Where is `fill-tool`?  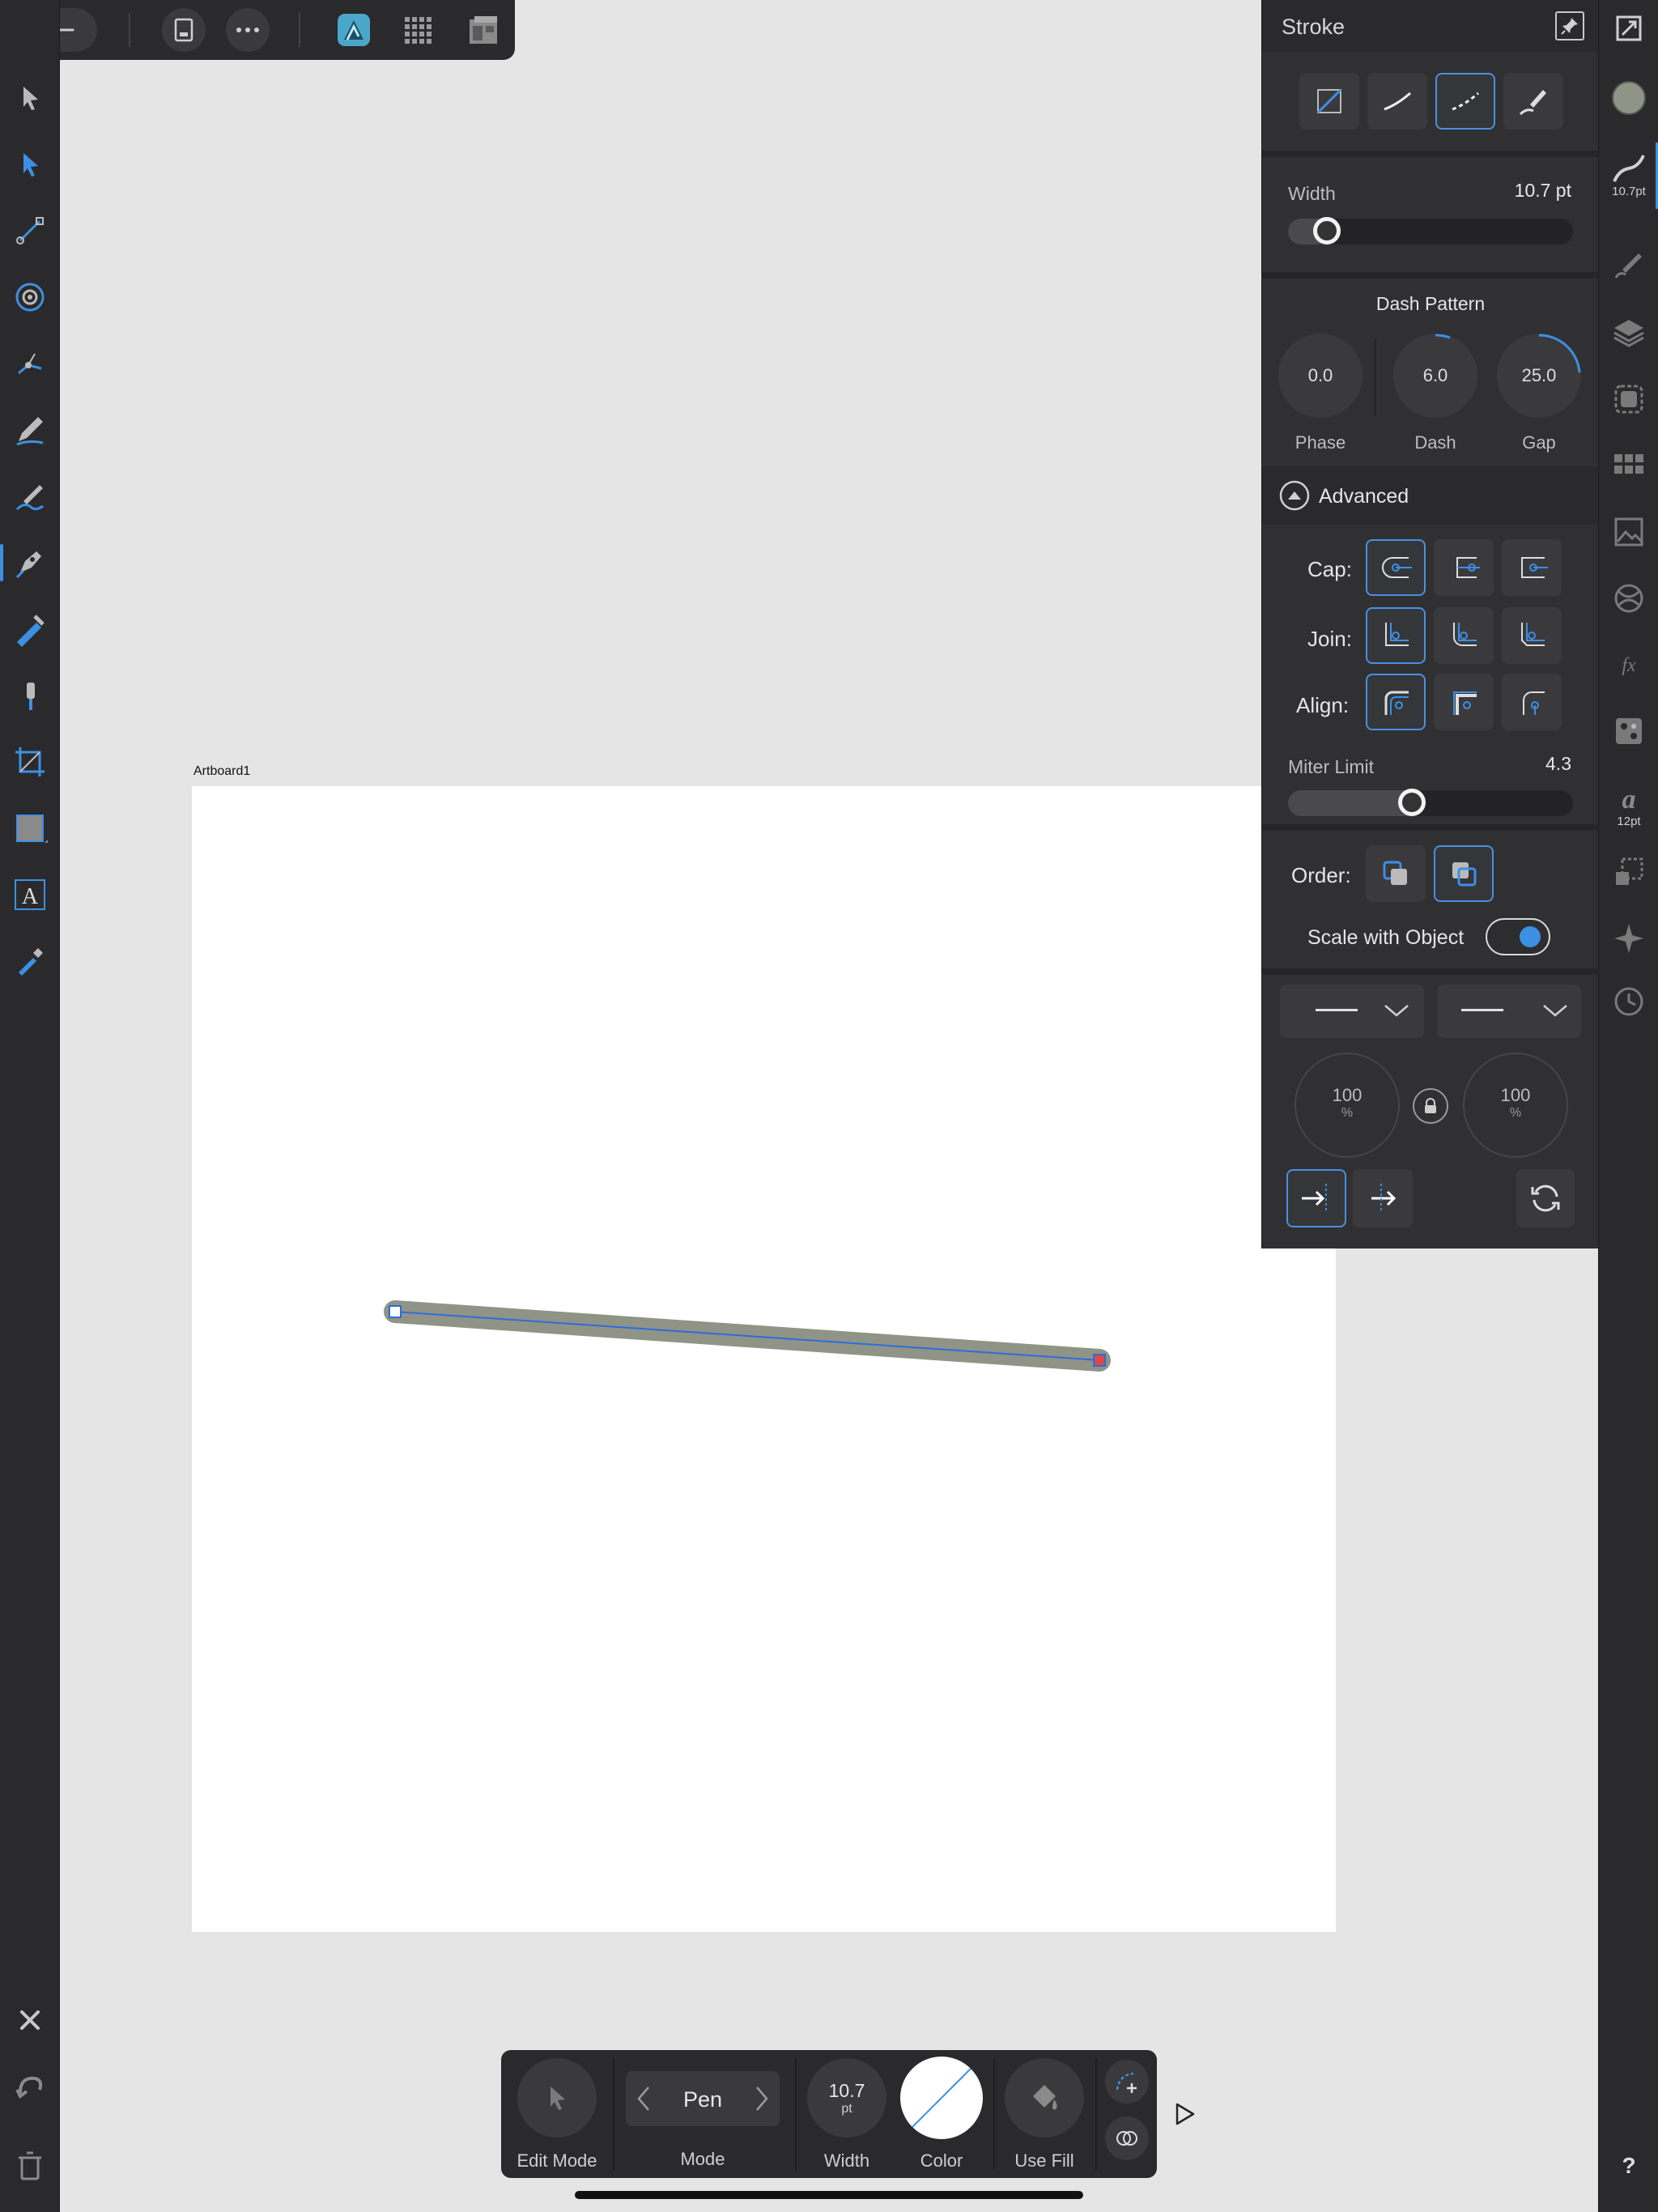
fill-tool is located at coordinates (30, 629).